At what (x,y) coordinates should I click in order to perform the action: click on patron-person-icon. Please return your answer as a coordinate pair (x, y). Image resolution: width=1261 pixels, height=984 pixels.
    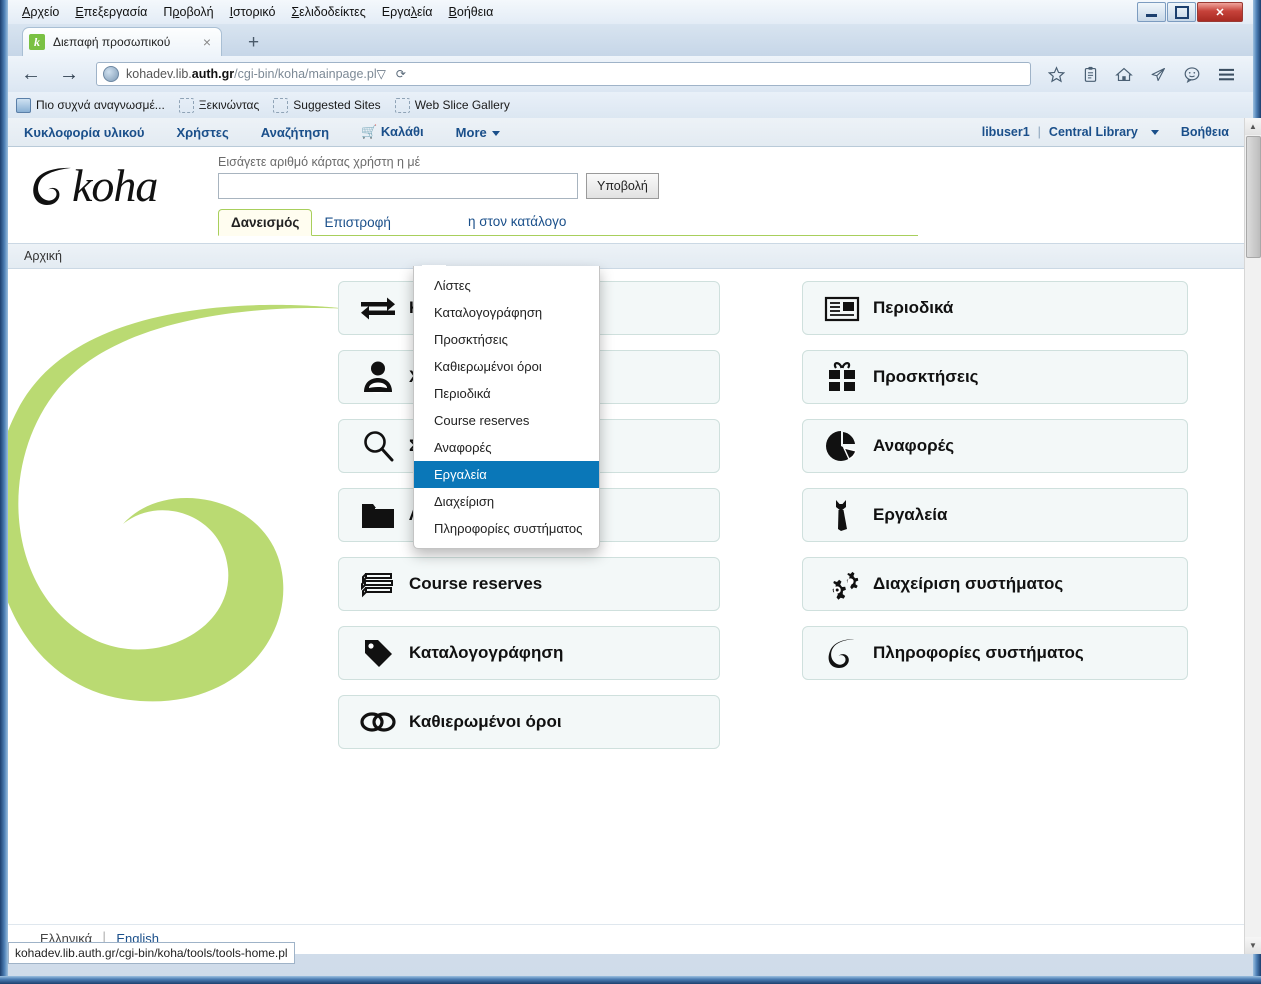
    Looking at the image, I should click on (378, 377).